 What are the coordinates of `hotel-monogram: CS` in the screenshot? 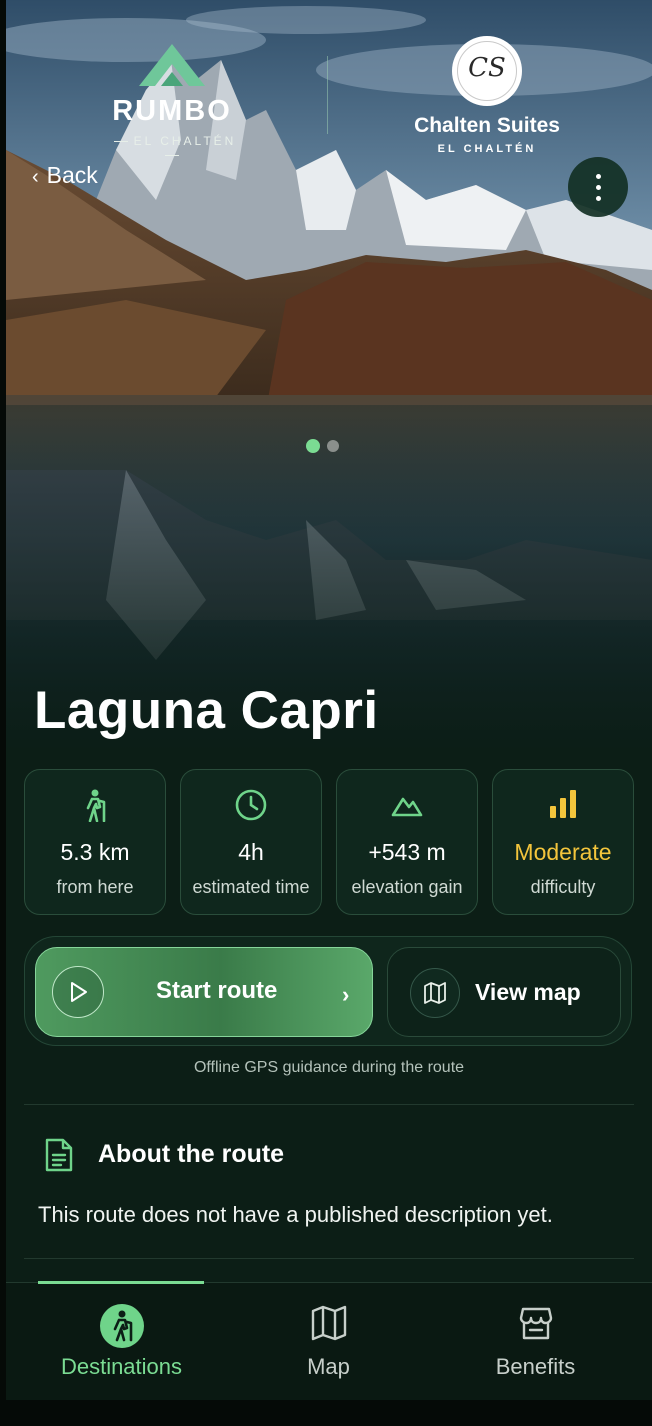 It's located at (487, 68).